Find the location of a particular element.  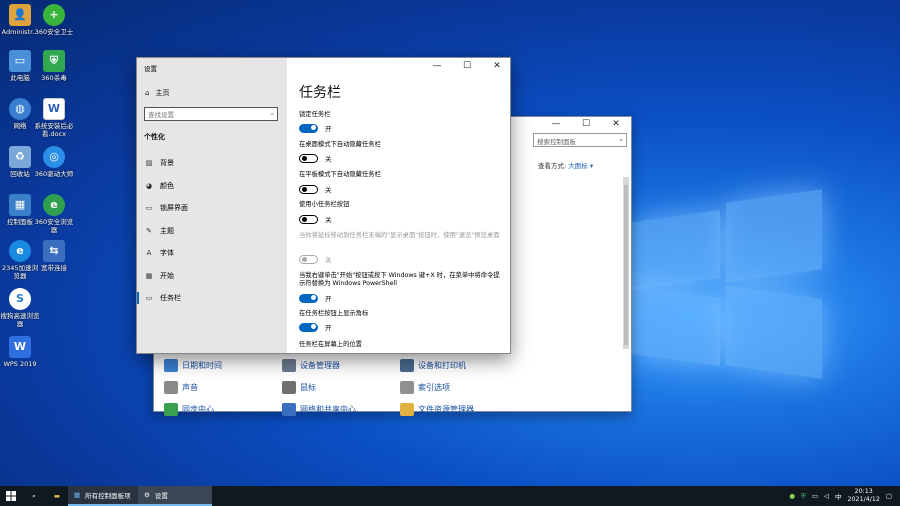

taskbar-icon: ▭ is located at coordinates (149, 298).